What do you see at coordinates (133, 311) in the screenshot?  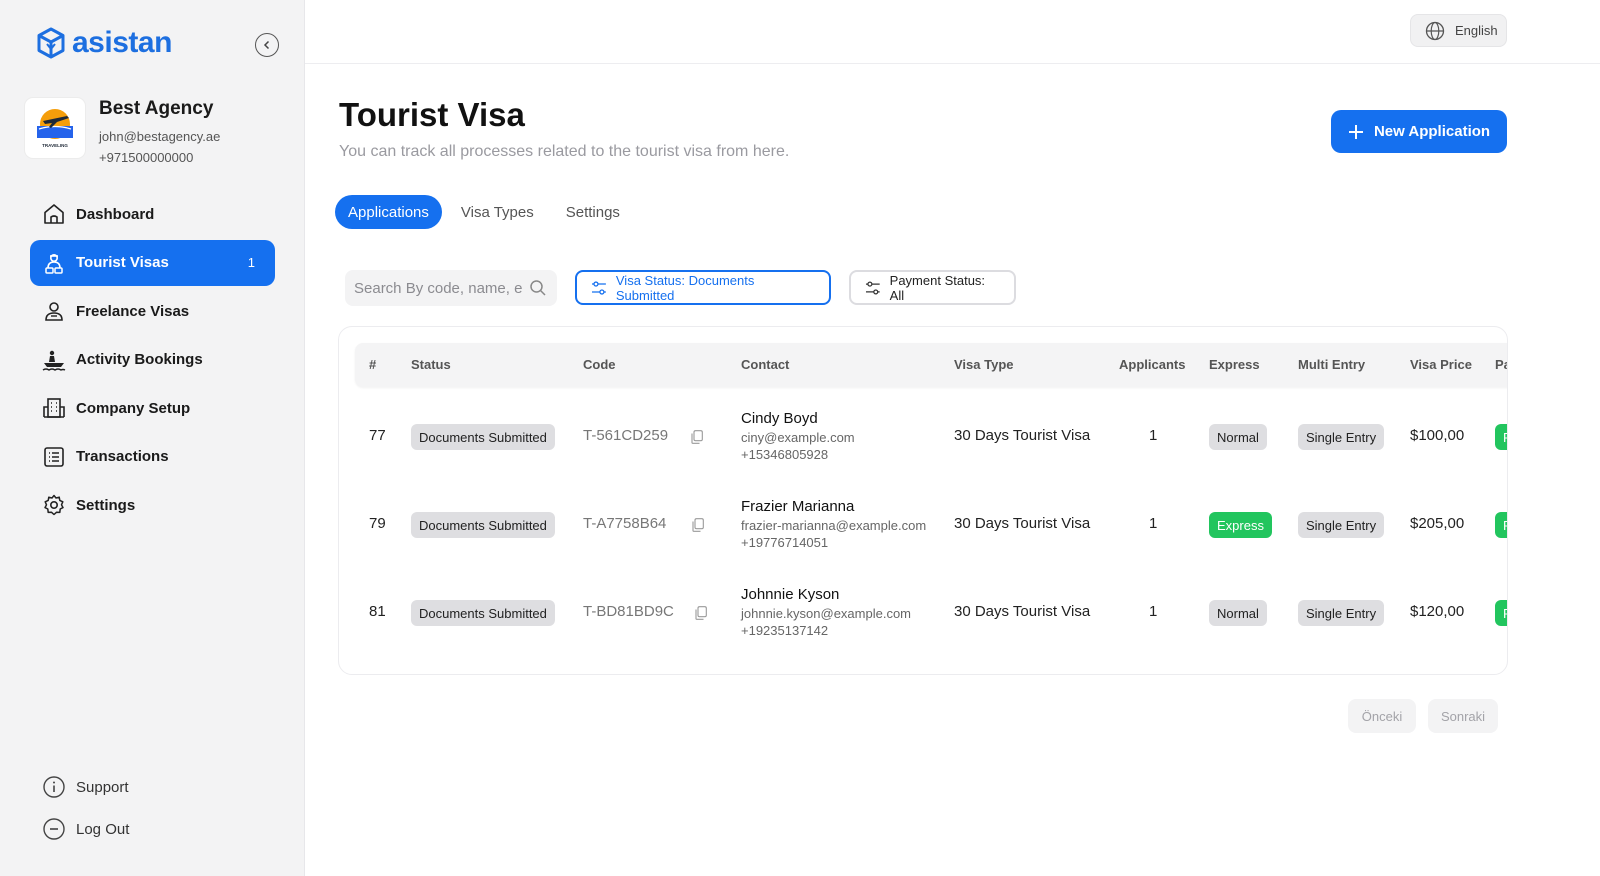 I see `sidebar-item-label: Freelance Visas` at bounding box center [133, 311].